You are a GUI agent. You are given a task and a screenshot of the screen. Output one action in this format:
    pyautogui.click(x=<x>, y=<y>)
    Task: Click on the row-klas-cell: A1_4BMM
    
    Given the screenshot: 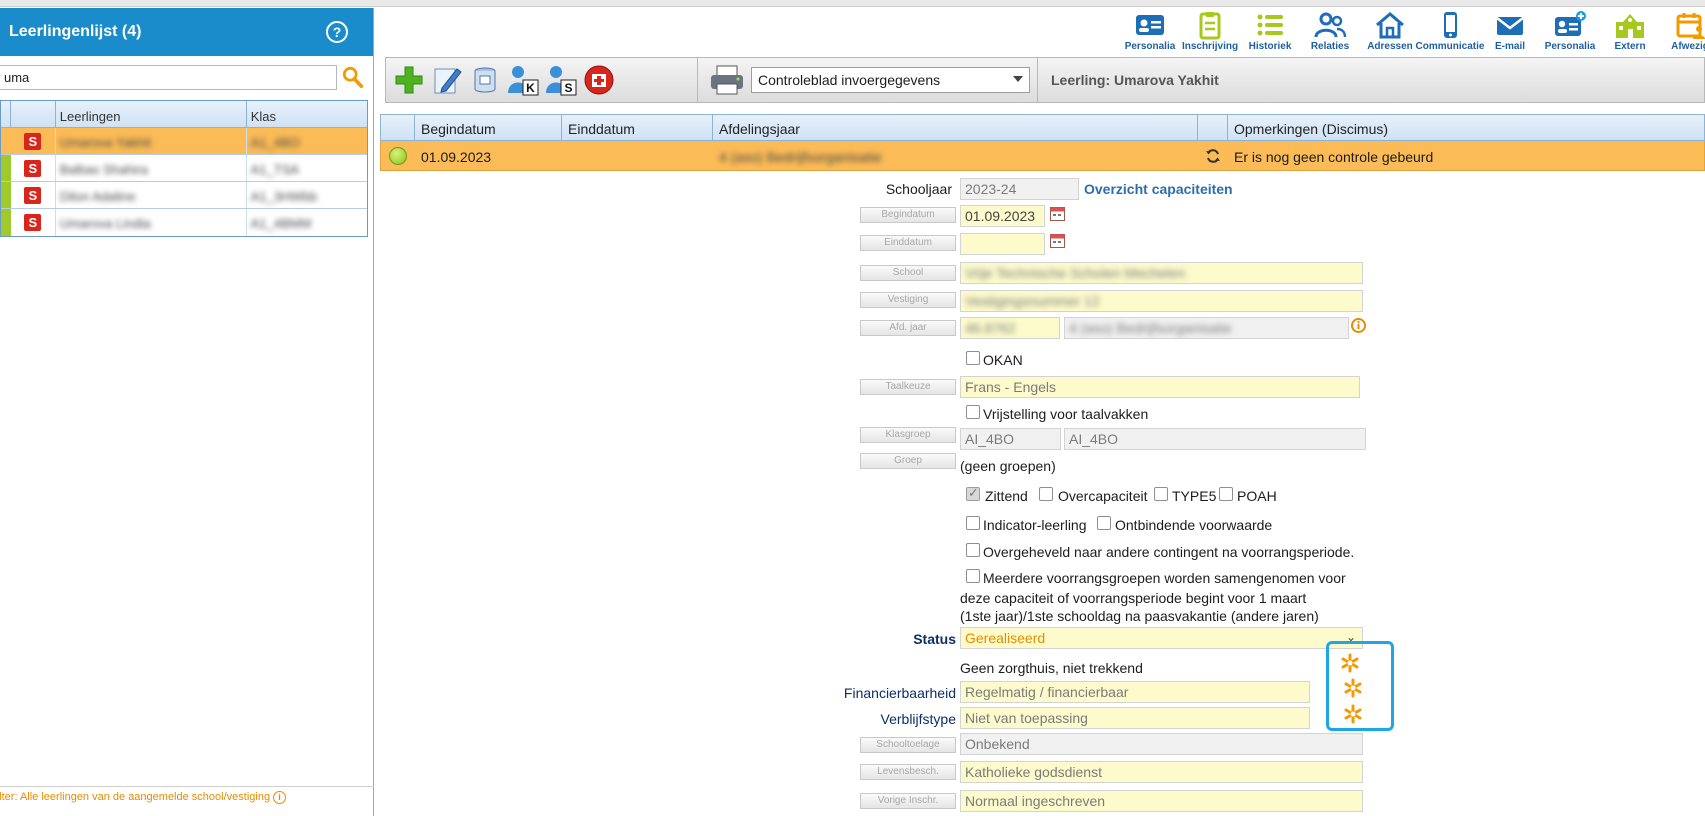 What is the action you would take?
    pyautogui.click(x=307, y=222)
    